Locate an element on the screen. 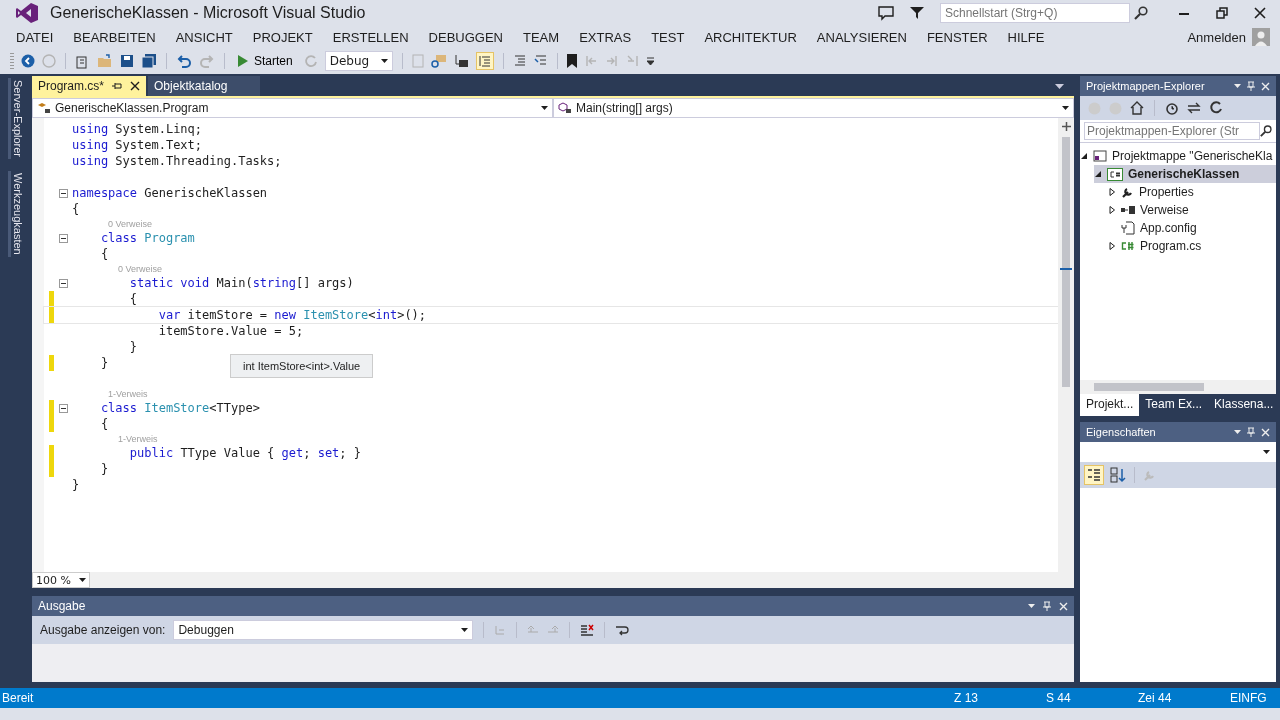  menu-item: PROJEKT is located at coordinates (287, 37).